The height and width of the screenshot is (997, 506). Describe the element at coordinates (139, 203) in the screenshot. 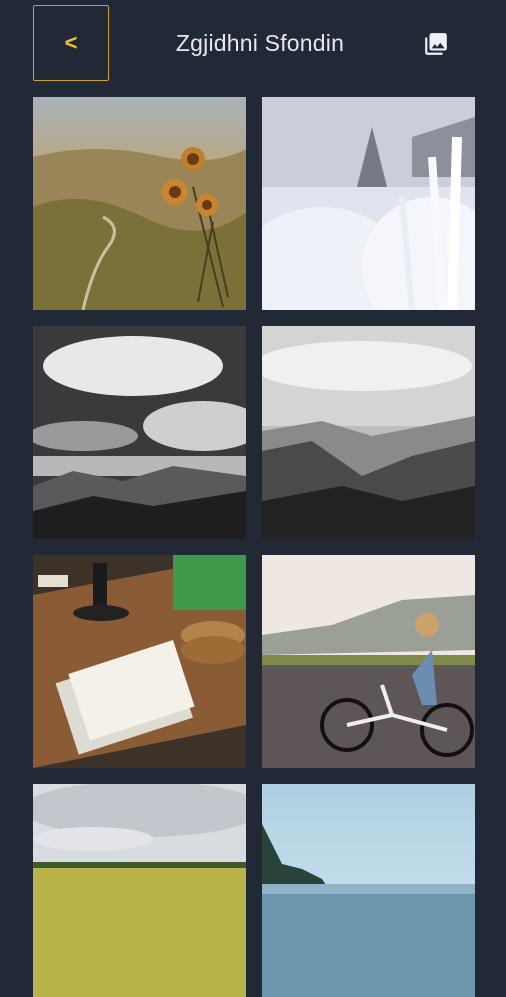

I see `wallpaper-tile-dry-flowers-valley` at that location.